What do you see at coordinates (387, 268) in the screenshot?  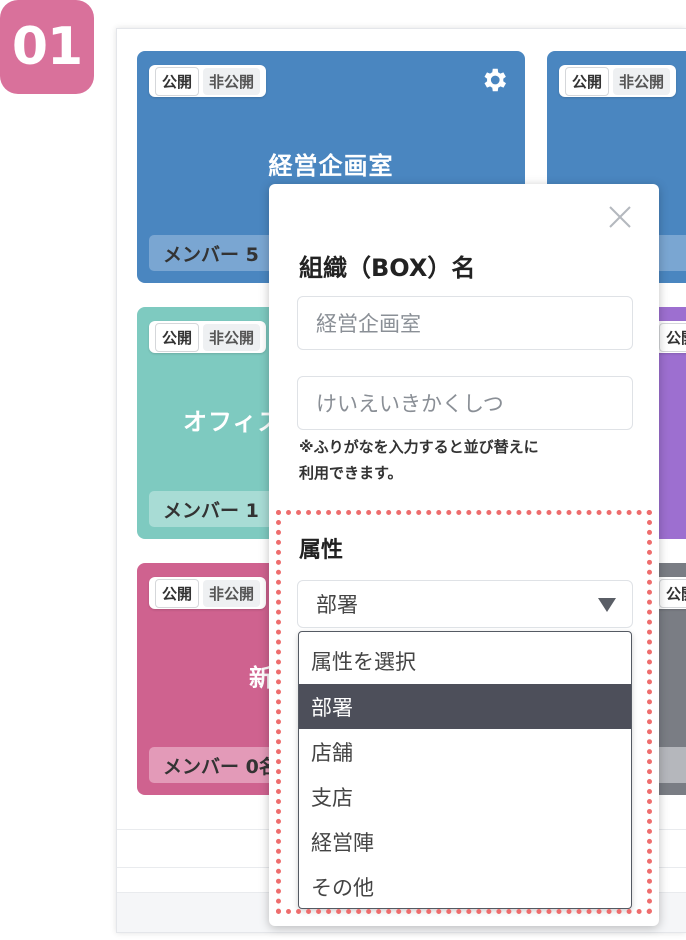 I see `dialog-title: 組織（BOX）名` at bounding box center [387, 268].